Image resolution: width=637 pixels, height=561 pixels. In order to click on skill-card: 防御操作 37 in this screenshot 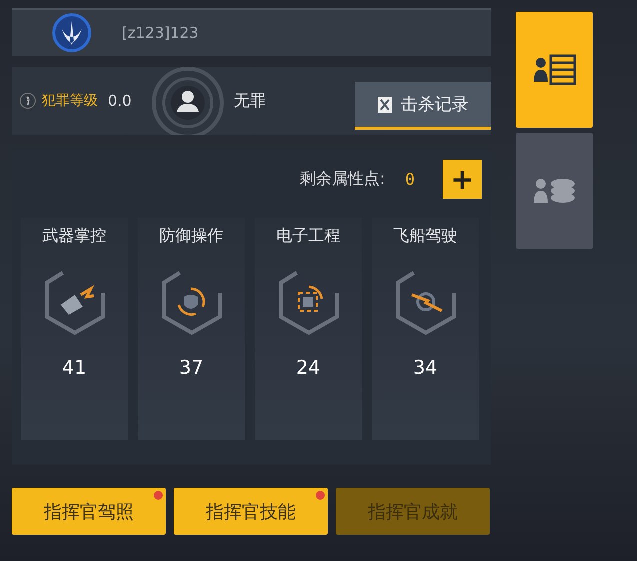, I will do `click(191, 329)`.